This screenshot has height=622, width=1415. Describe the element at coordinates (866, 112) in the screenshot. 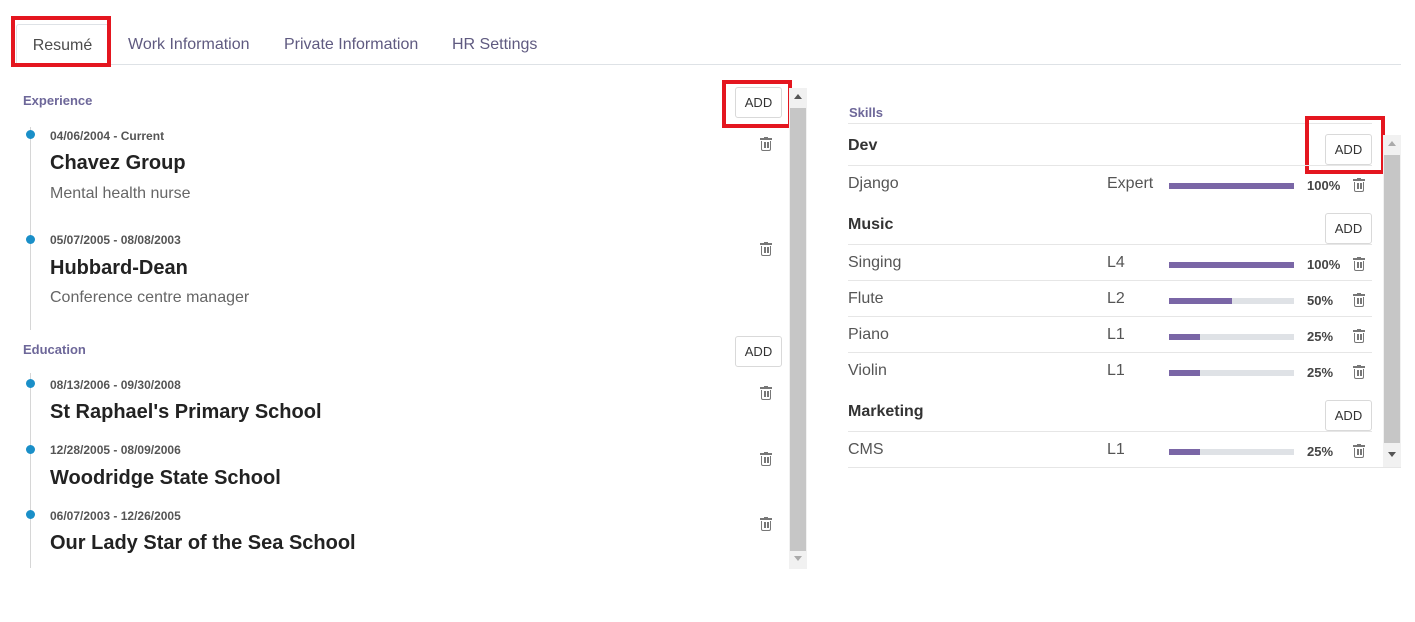

I see `skills-section-title: Skills` at that location.